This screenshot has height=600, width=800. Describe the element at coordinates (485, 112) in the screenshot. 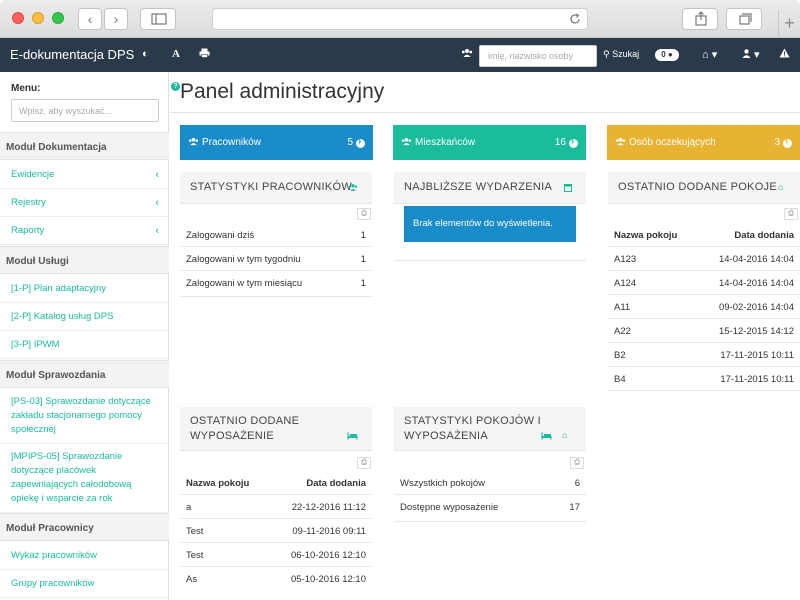

I see `title-divider` at that location.